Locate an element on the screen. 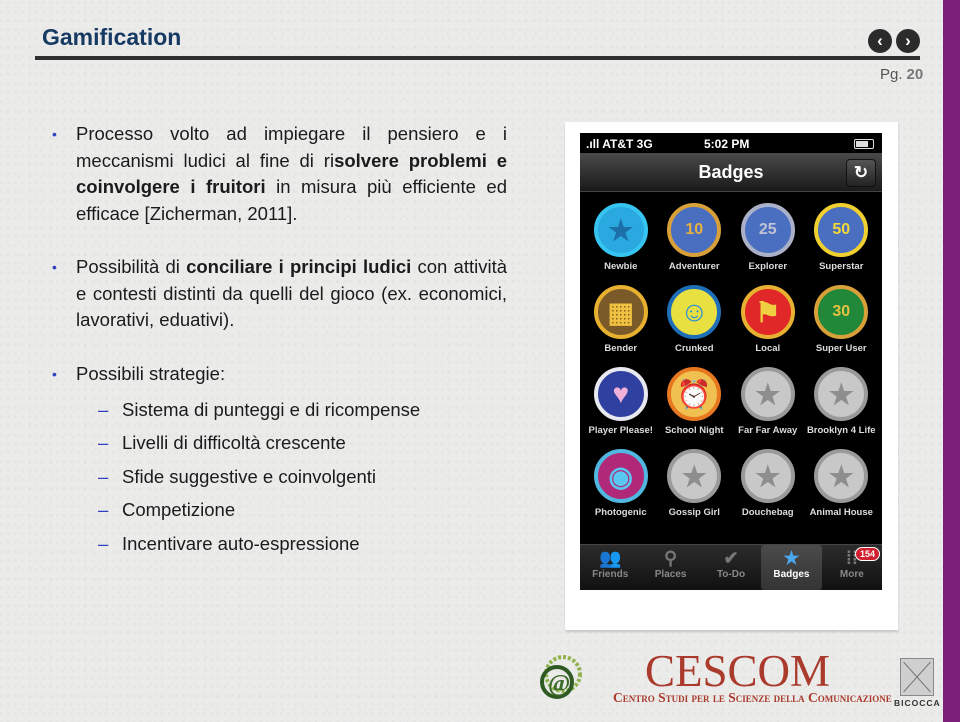  status-bar: .ıll AT&T 3G 5:02 PM is located at coordinates (731, 143).